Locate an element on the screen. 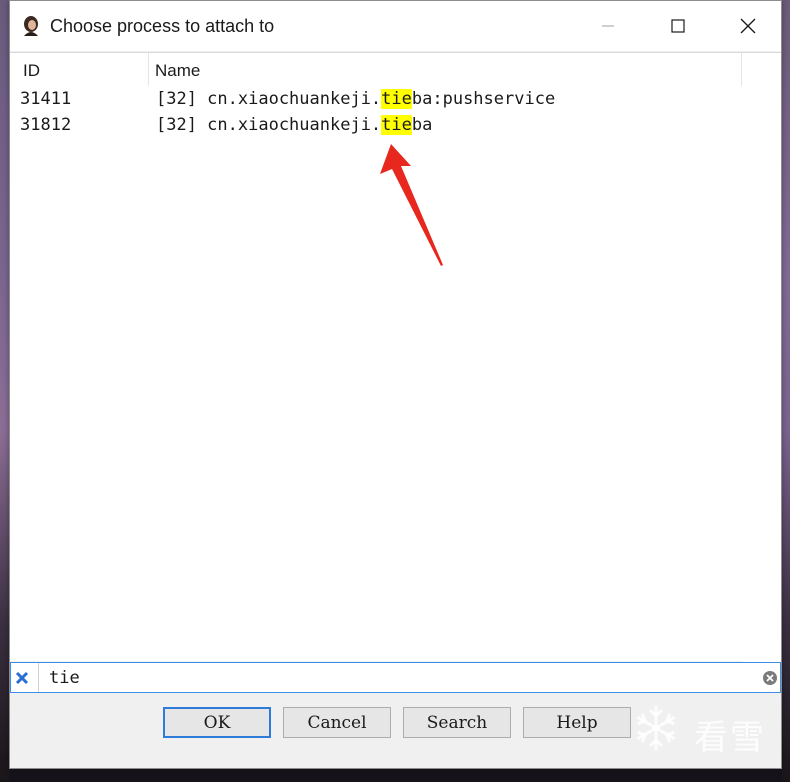  filter-input is located at coordinates (395, 677).